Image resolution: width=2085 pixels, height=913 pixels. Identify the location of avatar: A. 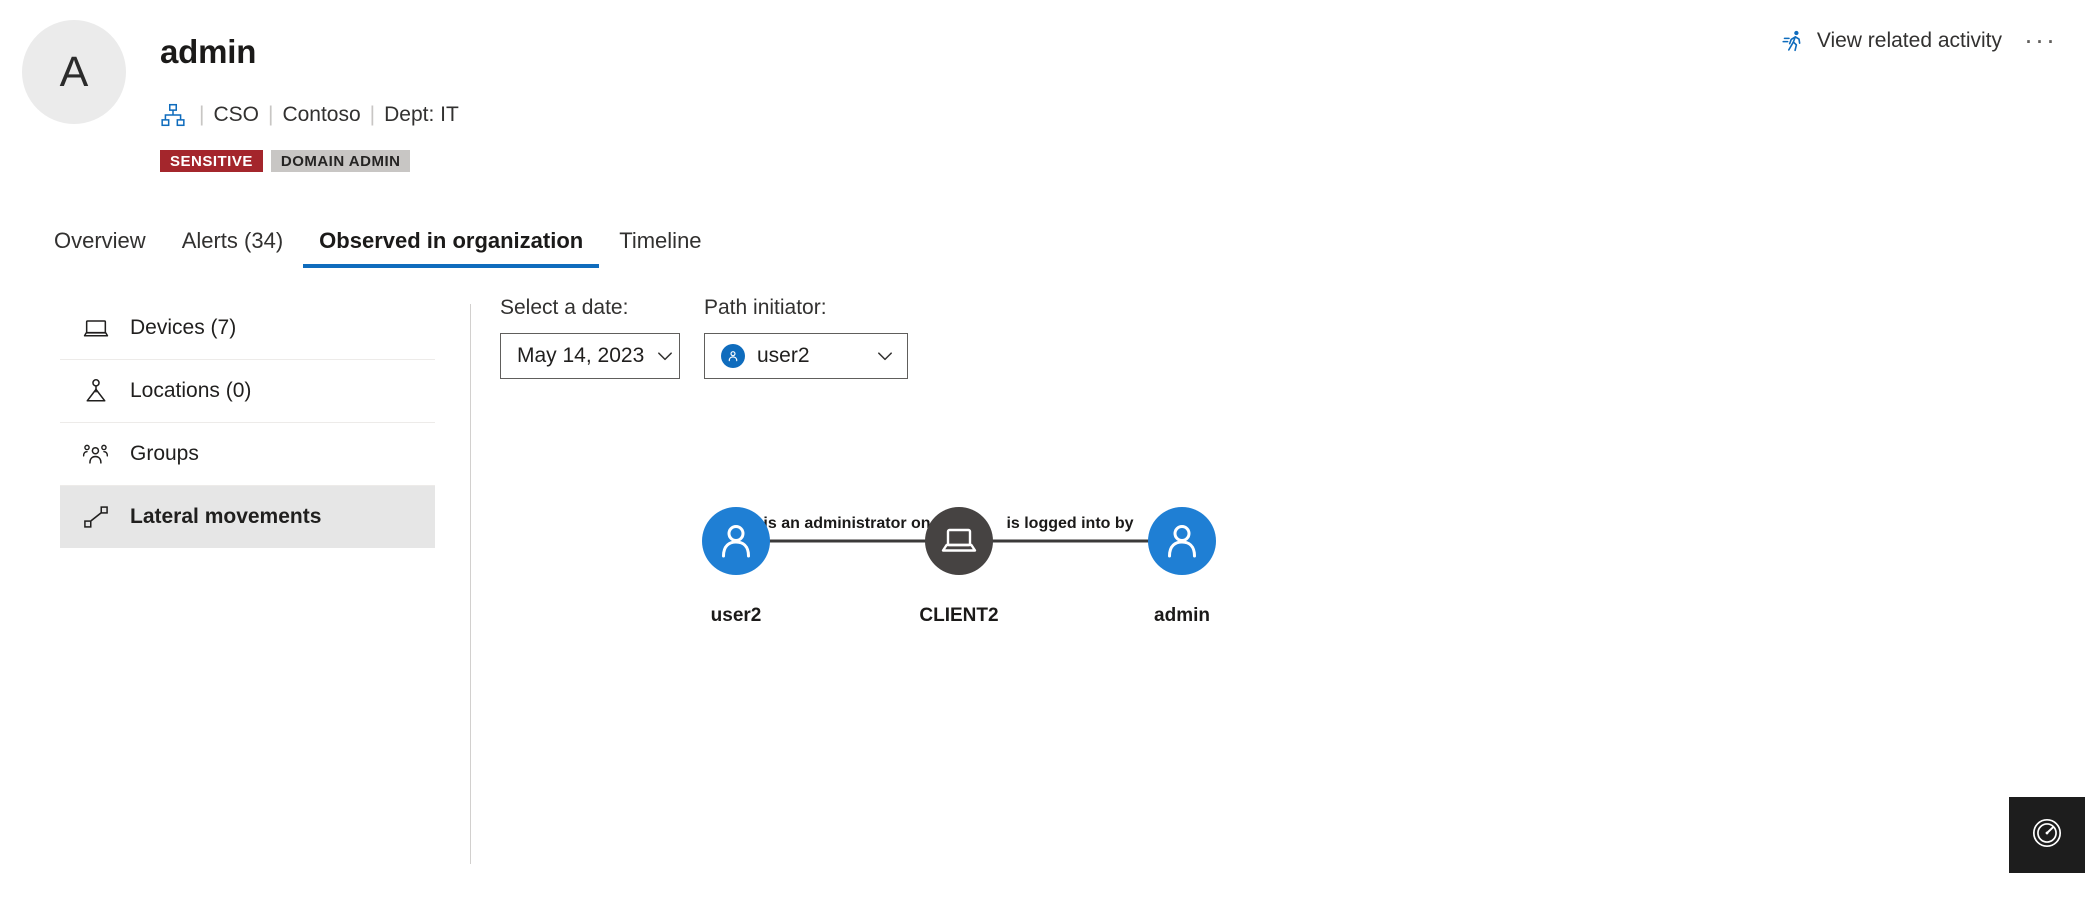
(74, 72).